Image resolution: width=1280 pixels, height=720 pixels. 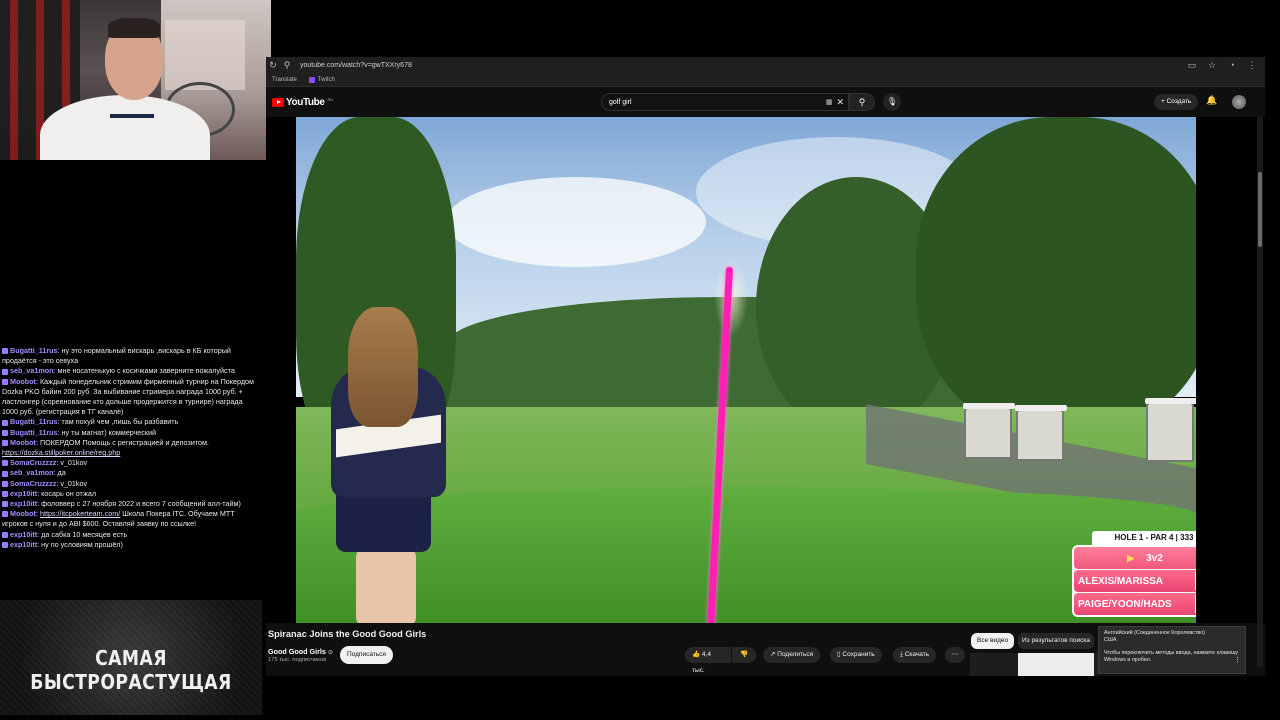 I want to click on chat-link: https://dozka.stillpoker.online/reg.php, so click(x=61, y=452).